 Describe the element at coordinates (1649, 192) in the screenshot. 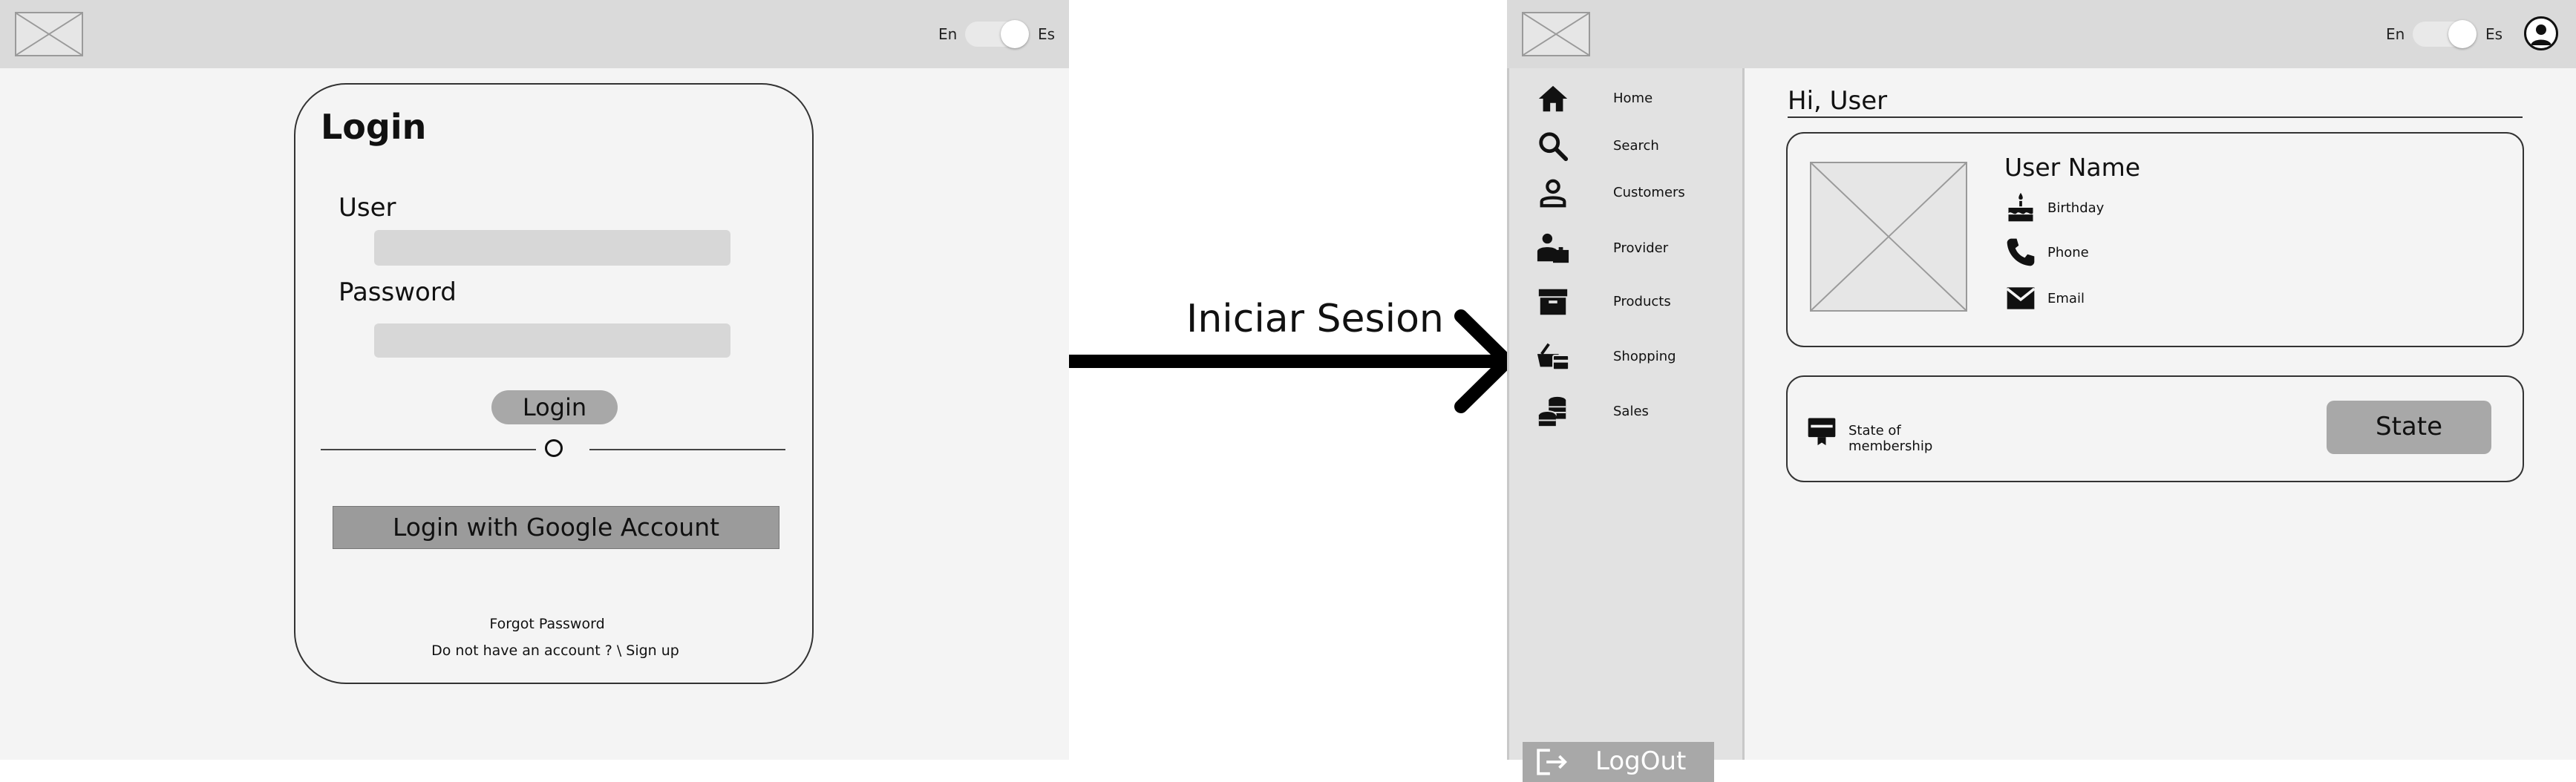

I see `sidebar-item-label: Customers` at that location.